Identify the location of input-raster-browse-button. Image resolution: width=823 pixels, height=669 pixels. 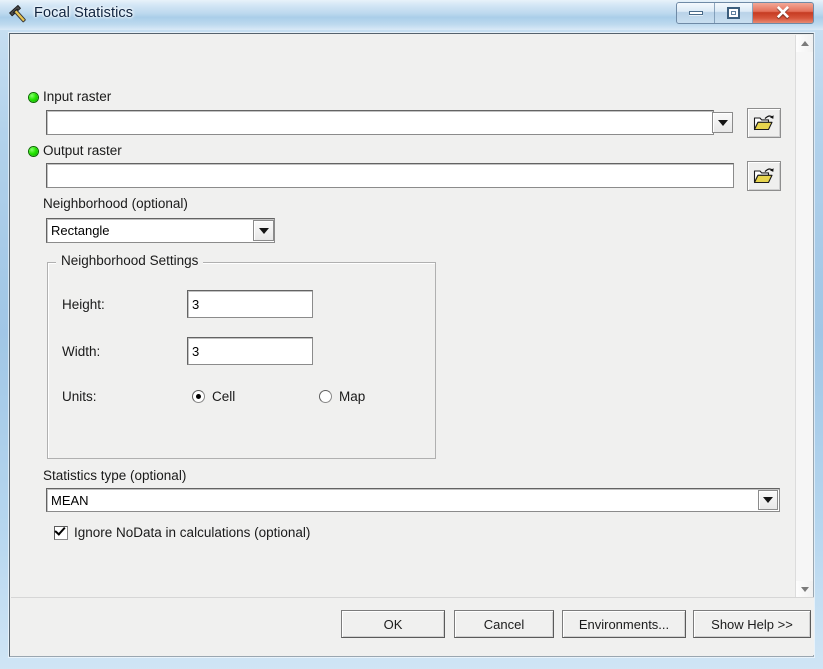
(764, 123).